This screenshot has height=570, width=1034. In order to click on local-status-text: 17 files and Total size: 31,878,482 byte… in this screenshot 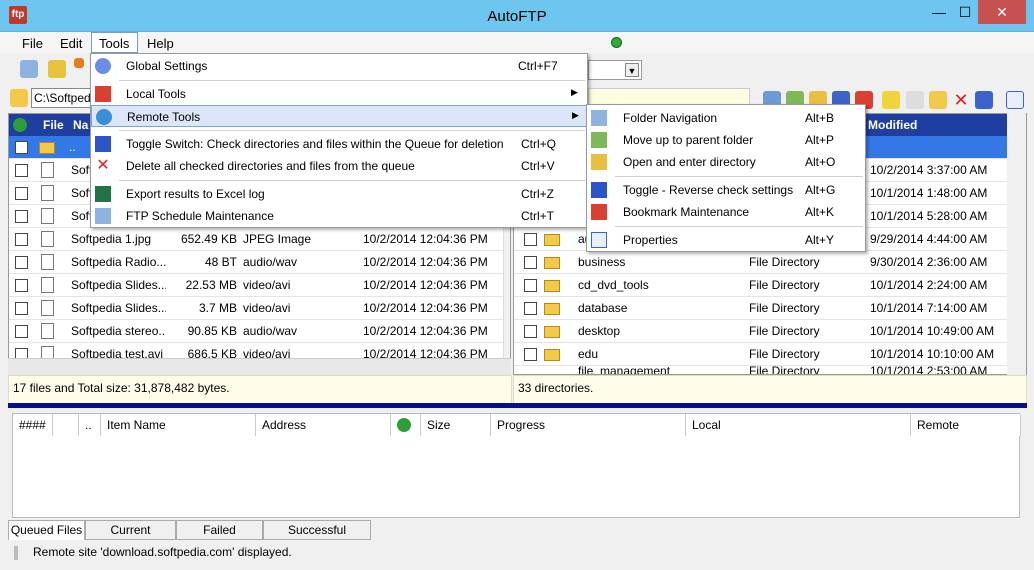, I will do `click(121, 388)`.